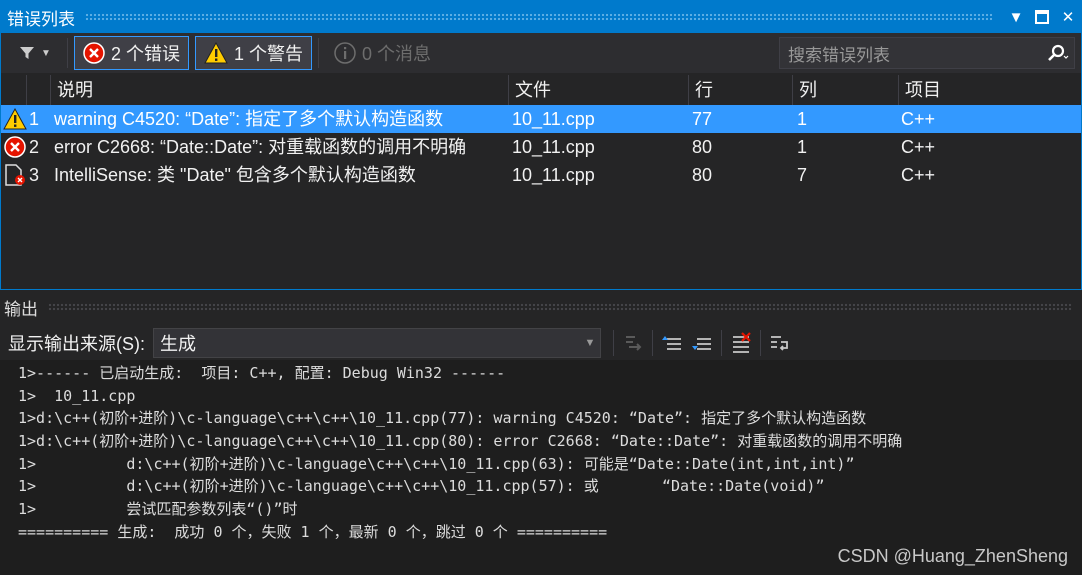 The height and width of the screenshot is (575, 1082). I want to click on error-list-titlebar: 错误列表 ▼ ✕, so click(541, 17).